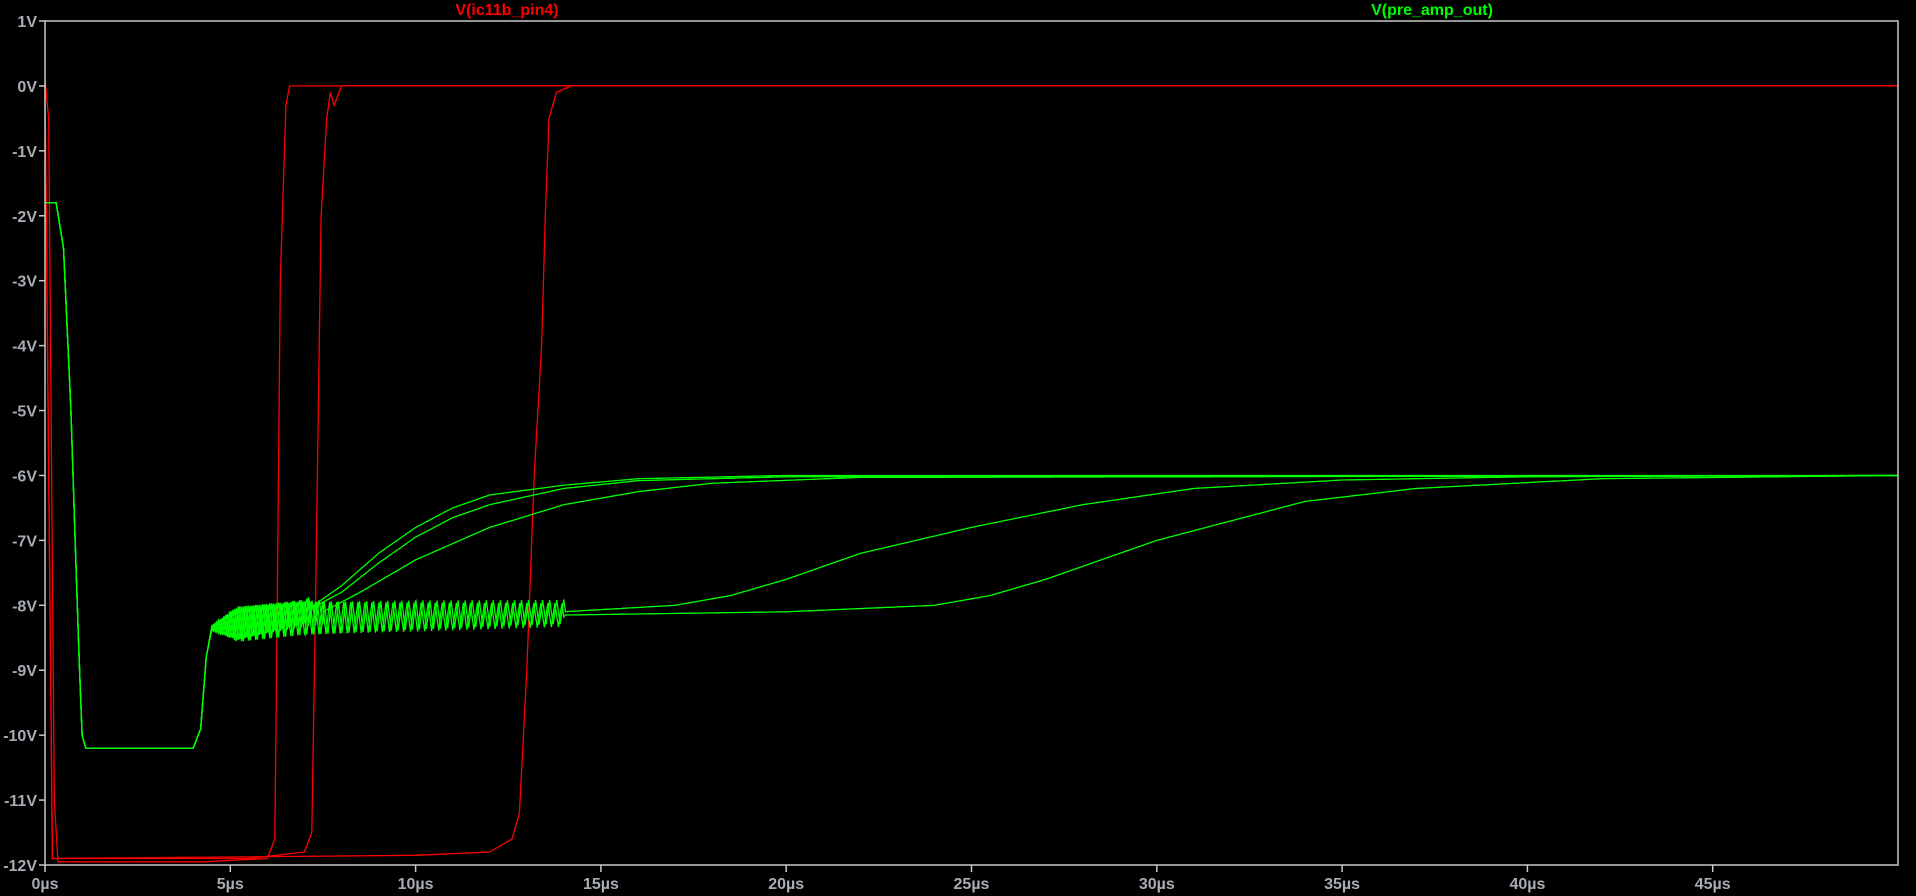 The height and width of the screenshot is (896, 1916). Describe the element at coordinates (24, 217) in the screenshot. I see `y-tick-label: -2V` at that location.